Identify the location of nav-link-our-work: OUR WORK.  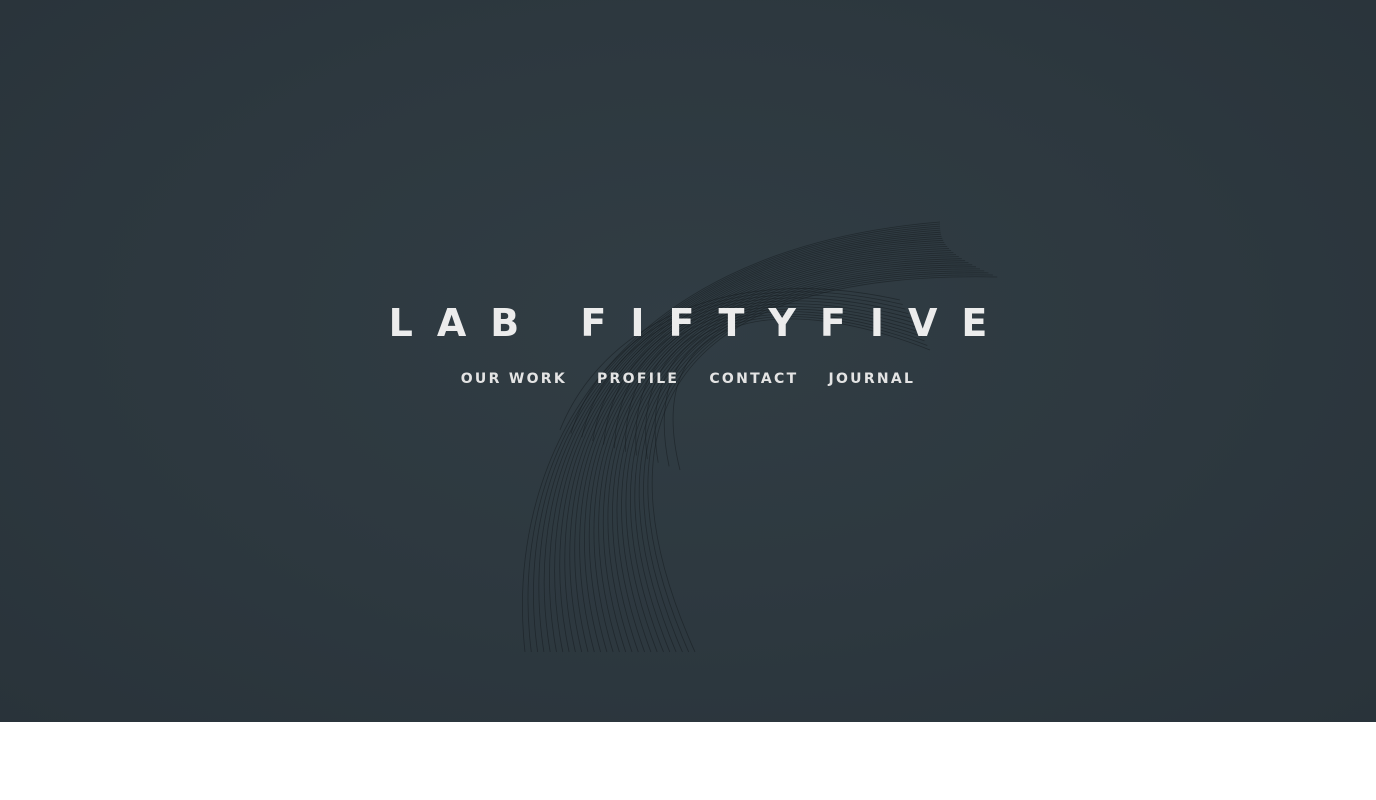
(514, 379).